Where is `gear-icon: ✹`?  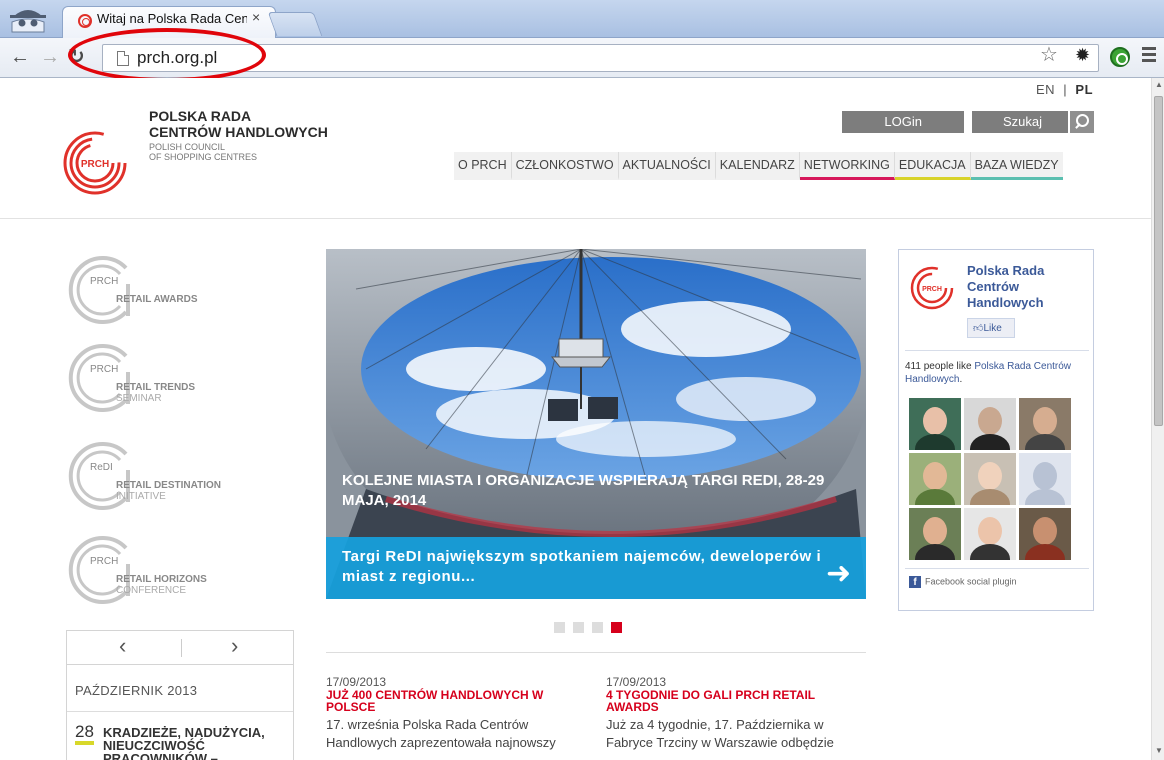 gear-icon: ✹ is located at coordinates (1082, 55).